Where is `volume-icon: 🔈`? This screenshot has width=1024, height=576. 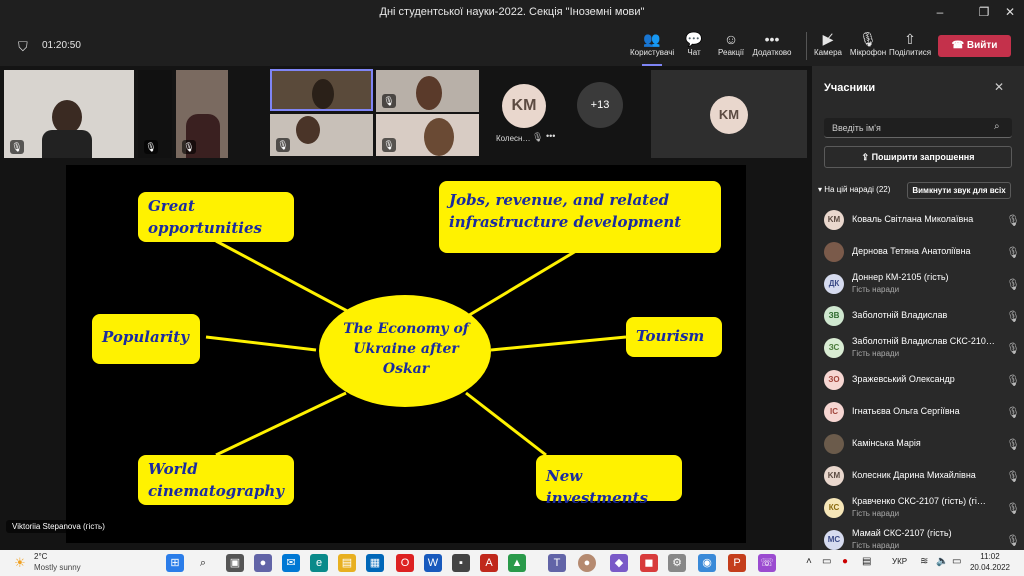
volume-icon: 🔈 is located at coordinates (942, 561).